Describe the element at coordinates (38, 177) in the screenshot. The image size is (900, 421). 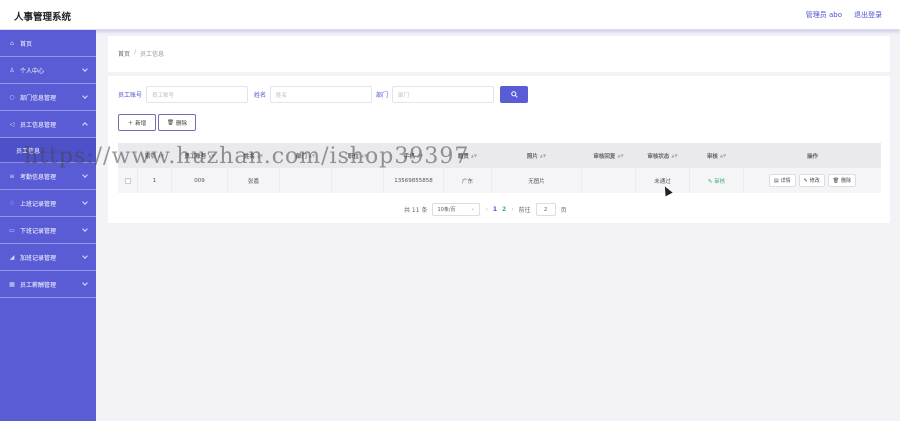
I see `sidebar-item-label: 考勤信息管理` at that location.